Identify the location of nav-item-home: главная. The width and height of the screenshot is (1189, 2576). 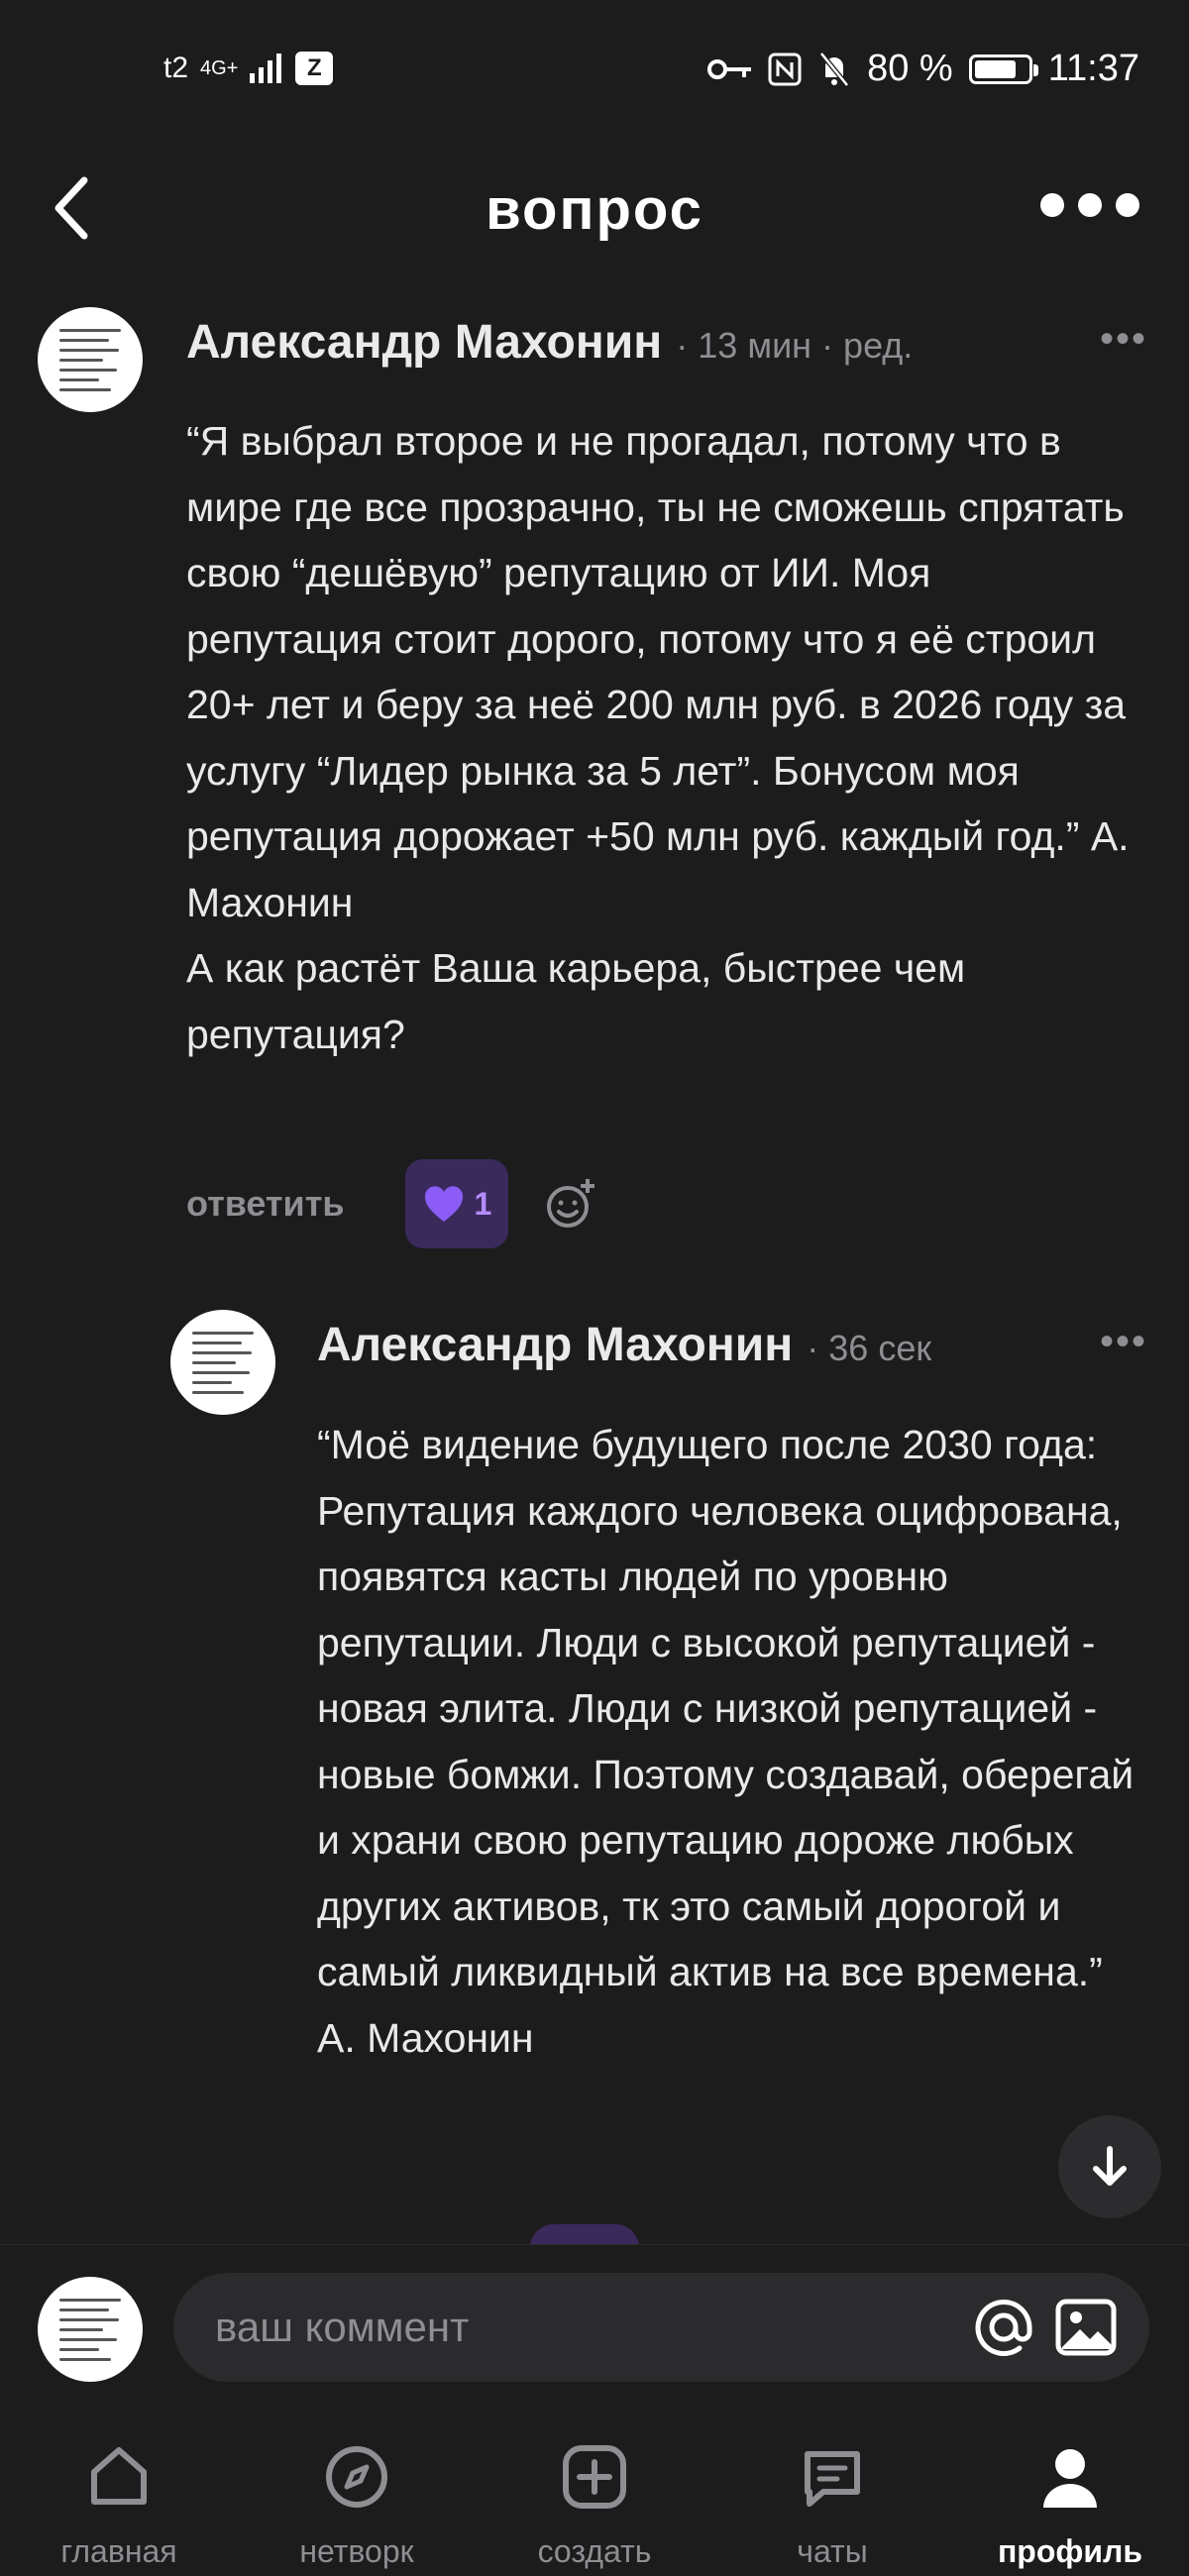
(119, 2494).